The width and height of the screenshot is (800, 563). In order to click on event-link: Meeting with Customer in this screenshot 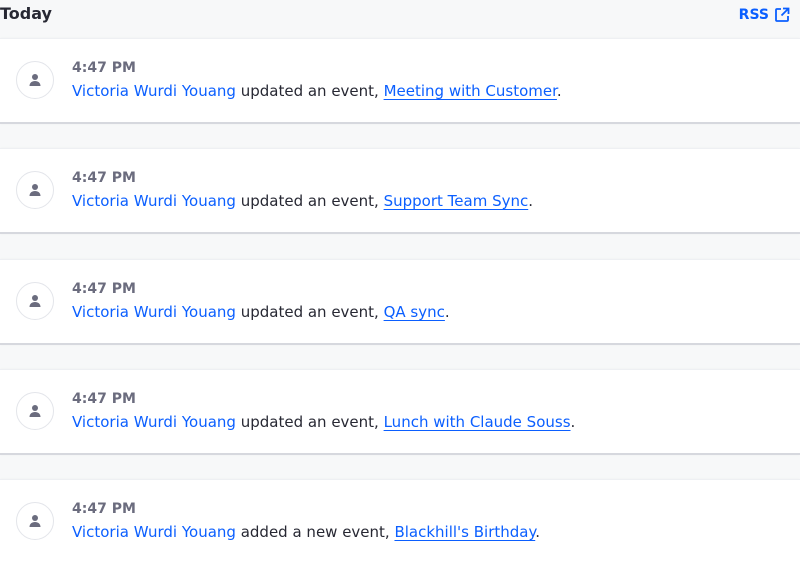, I will do `click(470, 91)`.